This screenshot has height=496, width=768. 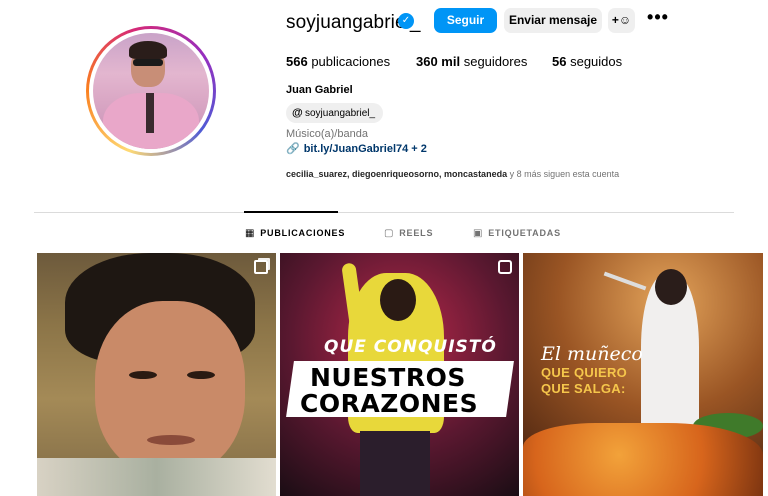 I want to click on active-tab-indicator, so click(x=291, y=212).